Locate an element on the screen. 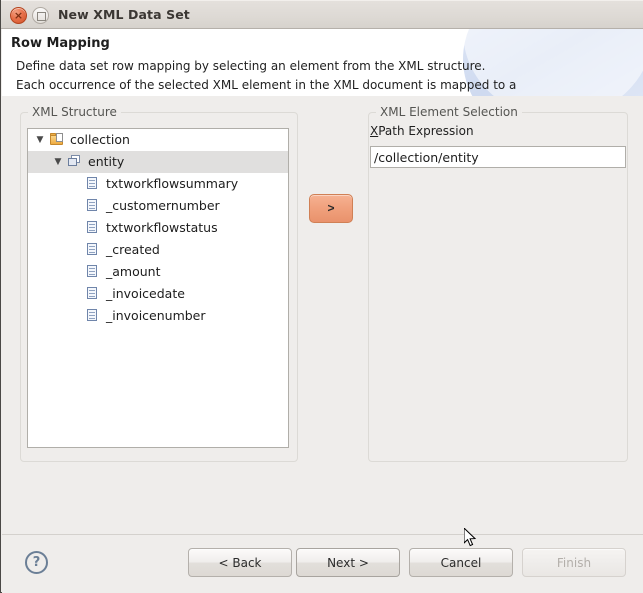 Image resolution: width=643 pixels, height=593 pixels. tree-item-invoicedate: _invoicedate is located at coordinates (158, 294).